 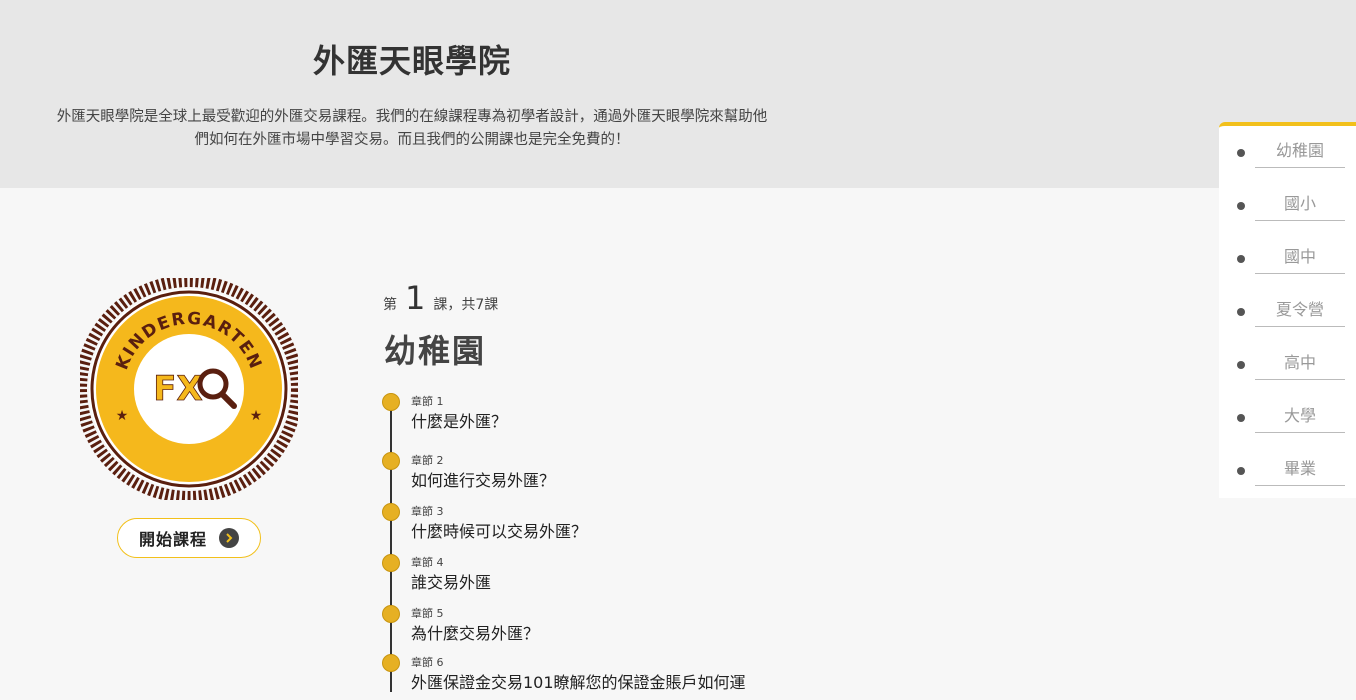 I want to click on arrow-right-circle-icon, so click(x=229, y=538).